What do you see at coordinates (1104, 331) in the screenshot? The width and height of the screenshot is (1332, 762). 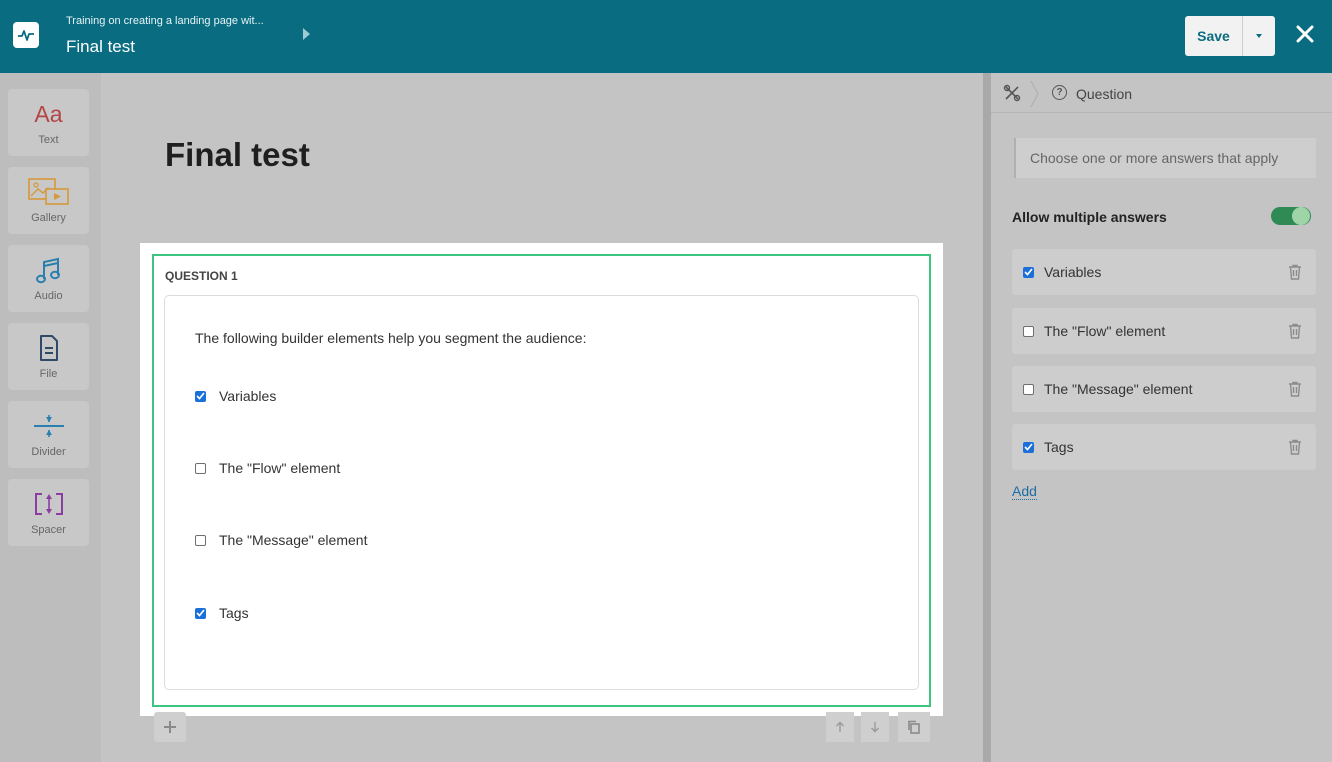 I see `answer-label: The "Flow" element` at bounding box center [1104, 331].